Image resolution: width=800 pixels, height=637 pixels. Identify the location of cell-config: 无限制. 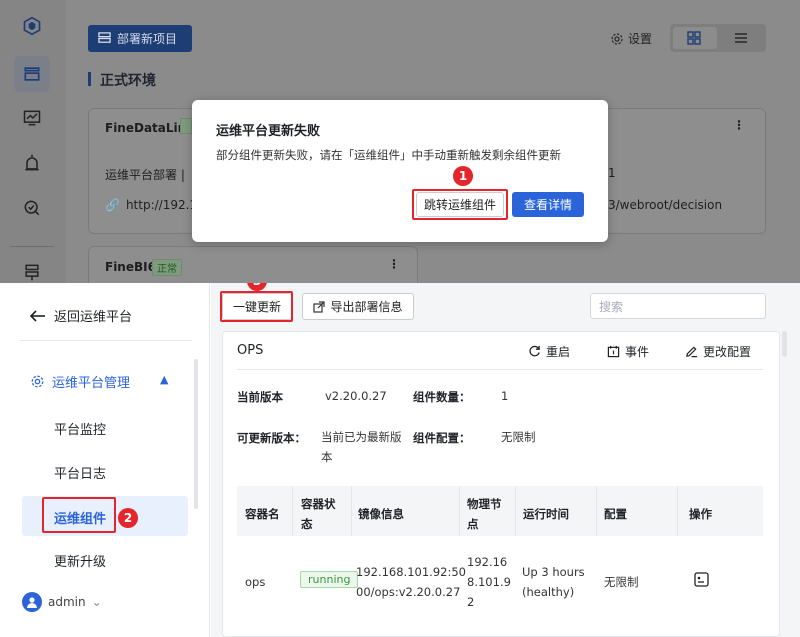
(621, 582).